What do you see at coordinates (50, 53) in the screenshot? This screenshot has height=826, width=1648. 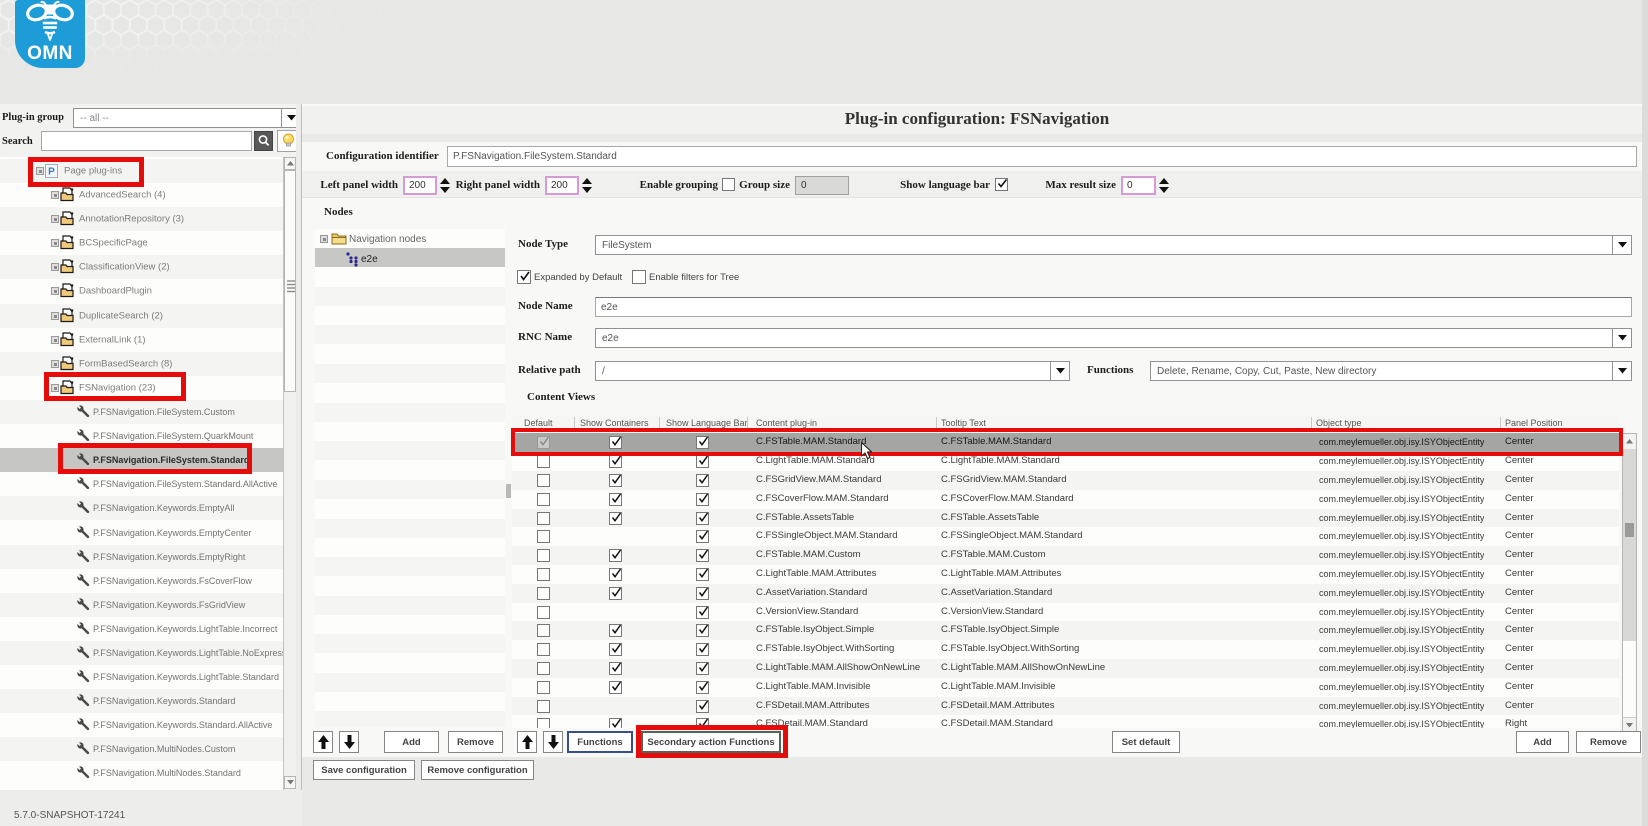 I see `svg-text: OMN` at bounding box center [50, 53].